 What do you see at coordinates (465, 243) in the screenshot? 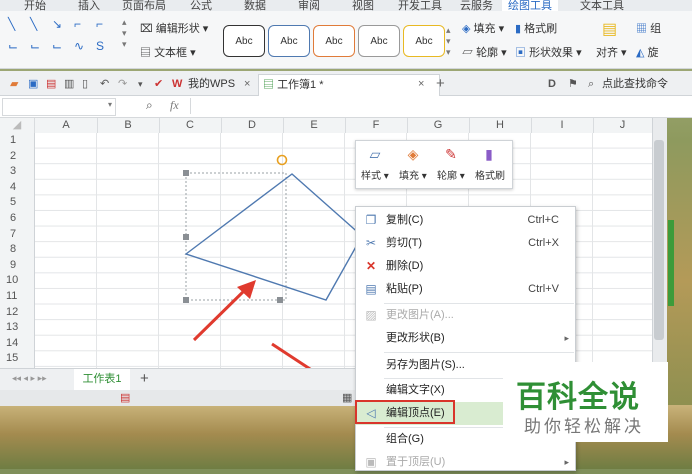
I see `menu-item-cut: ✂ 剪切(T) Ctrl+X` at bounding box center [465, 243].